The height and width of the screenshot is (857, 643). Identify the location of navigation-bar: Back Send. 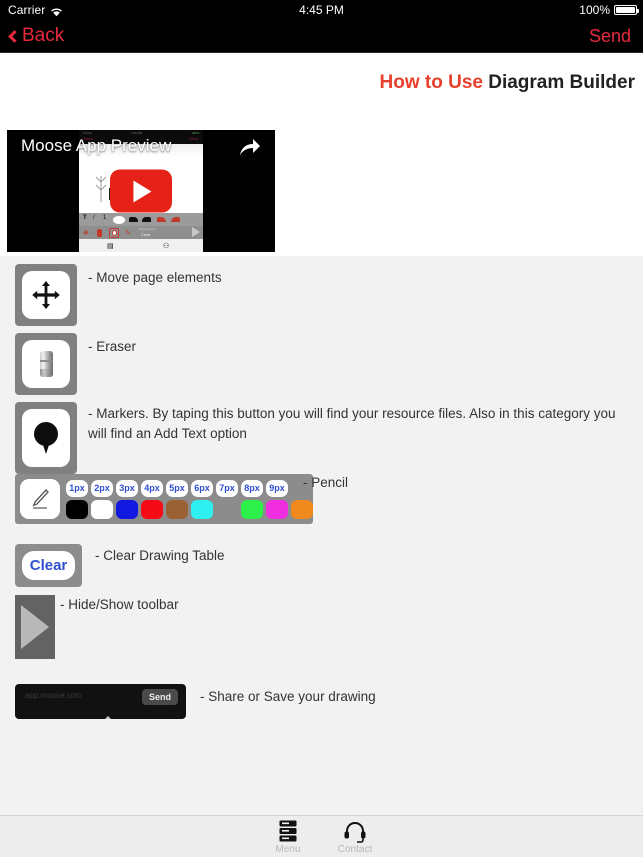
(321, 36).